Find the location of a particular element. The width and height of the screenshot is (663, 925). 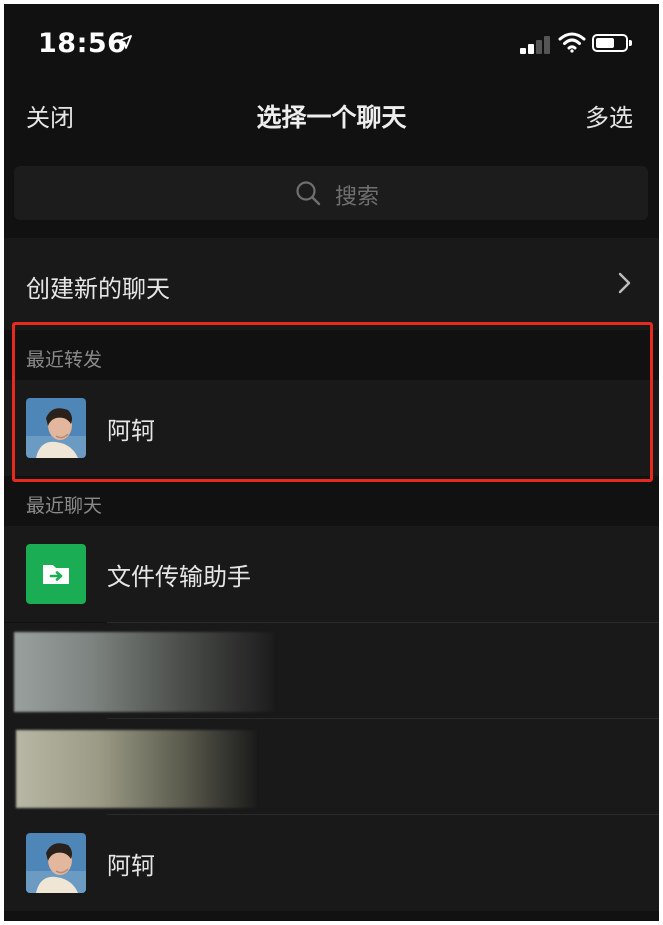

section-header-label: 最近聊天 is located at coordinates (64, 506).